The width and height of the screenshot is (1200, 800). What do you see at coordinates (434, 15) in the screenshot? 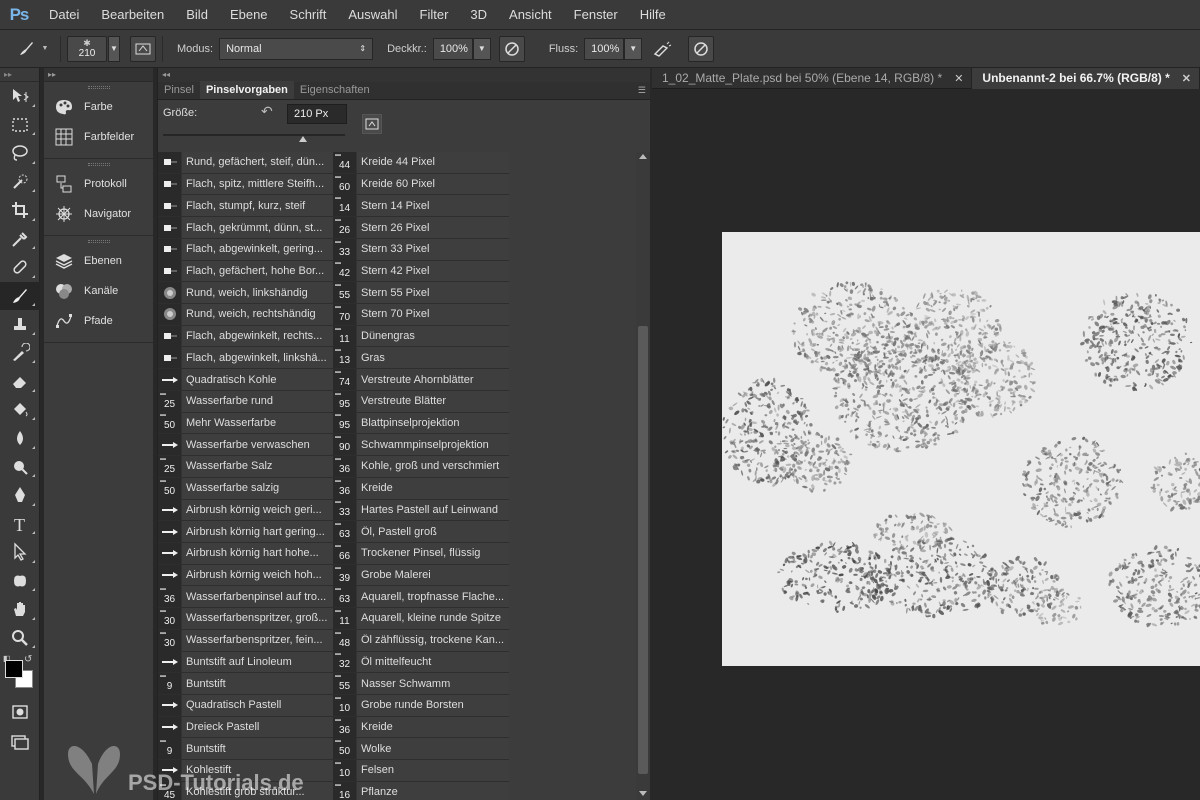
I see `menu-filter: Filter` at bounding box center [434, 15].